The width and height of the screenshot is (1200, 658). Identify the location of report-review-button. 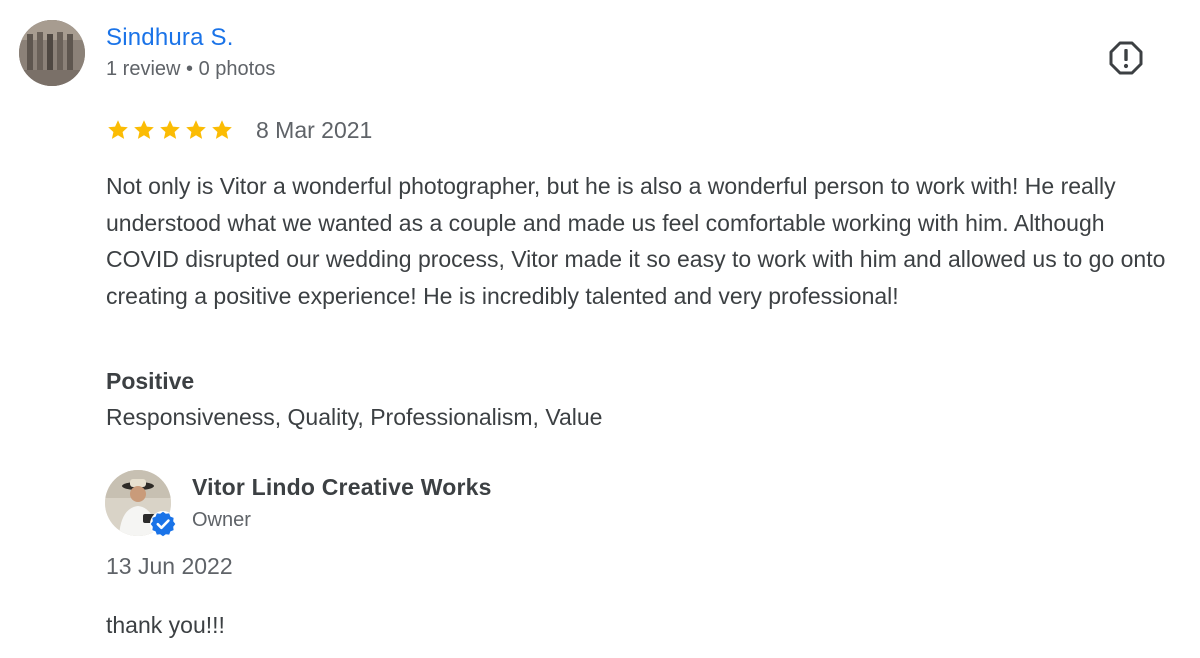
(1126, 58).